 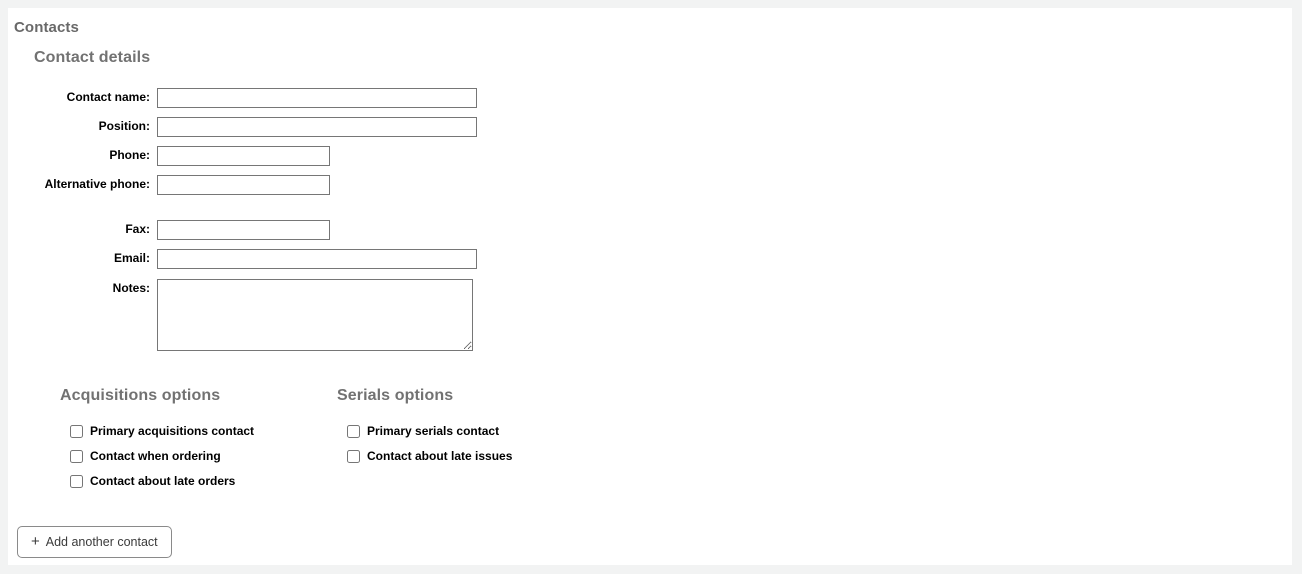 I want to click on contact-about-late-orders-checkbox, so click(x=76, y=481).